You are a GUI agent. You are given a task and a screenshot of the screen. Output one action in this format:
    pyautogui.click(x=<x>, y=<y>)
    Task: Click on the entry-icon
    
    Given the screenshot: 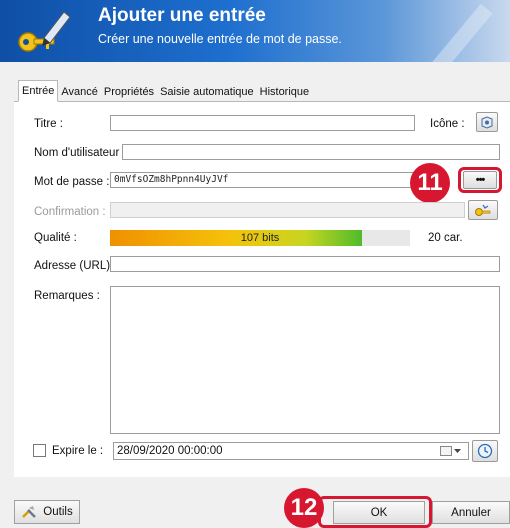 What is the action you would take?
    pyautogui.click(x=487, y=122)
    